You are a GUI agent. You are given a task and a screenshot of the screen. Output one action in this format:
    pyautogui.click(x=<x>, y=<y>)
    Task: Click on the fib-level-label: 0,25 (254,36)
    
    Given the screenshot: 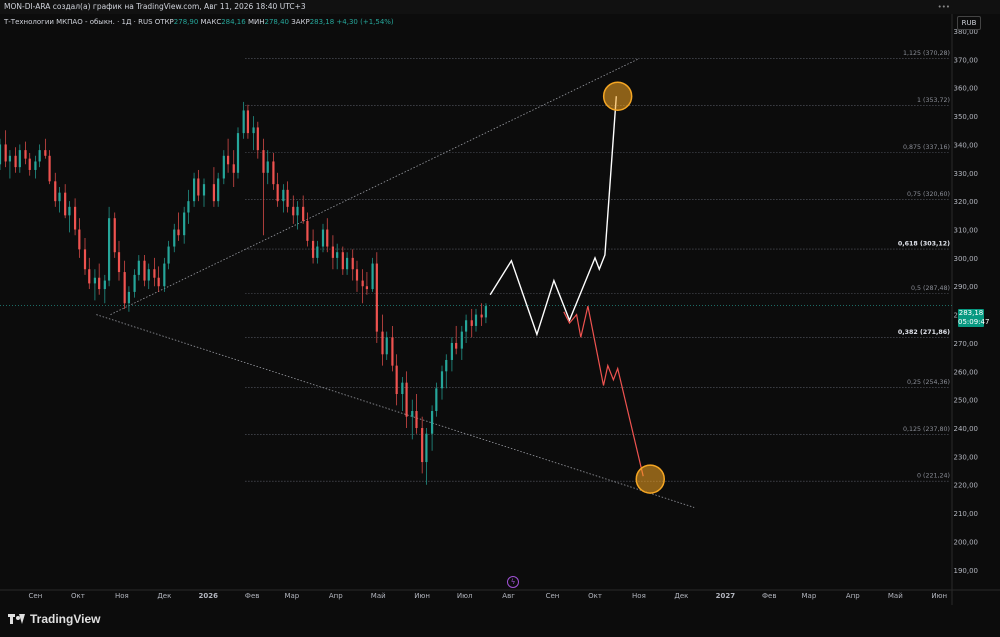 What is the action you would take?
    pyautogui.click(x=928, y=382)
    